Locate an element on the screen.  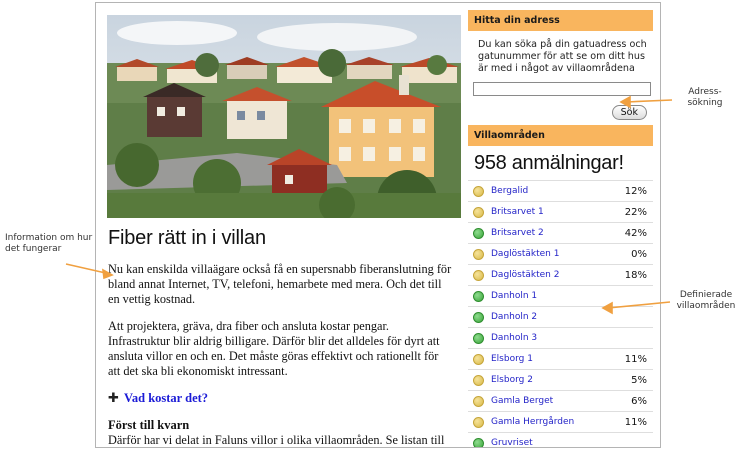
villa-area-row: Elsborg 2 5% is located at coordinates (560, 380).